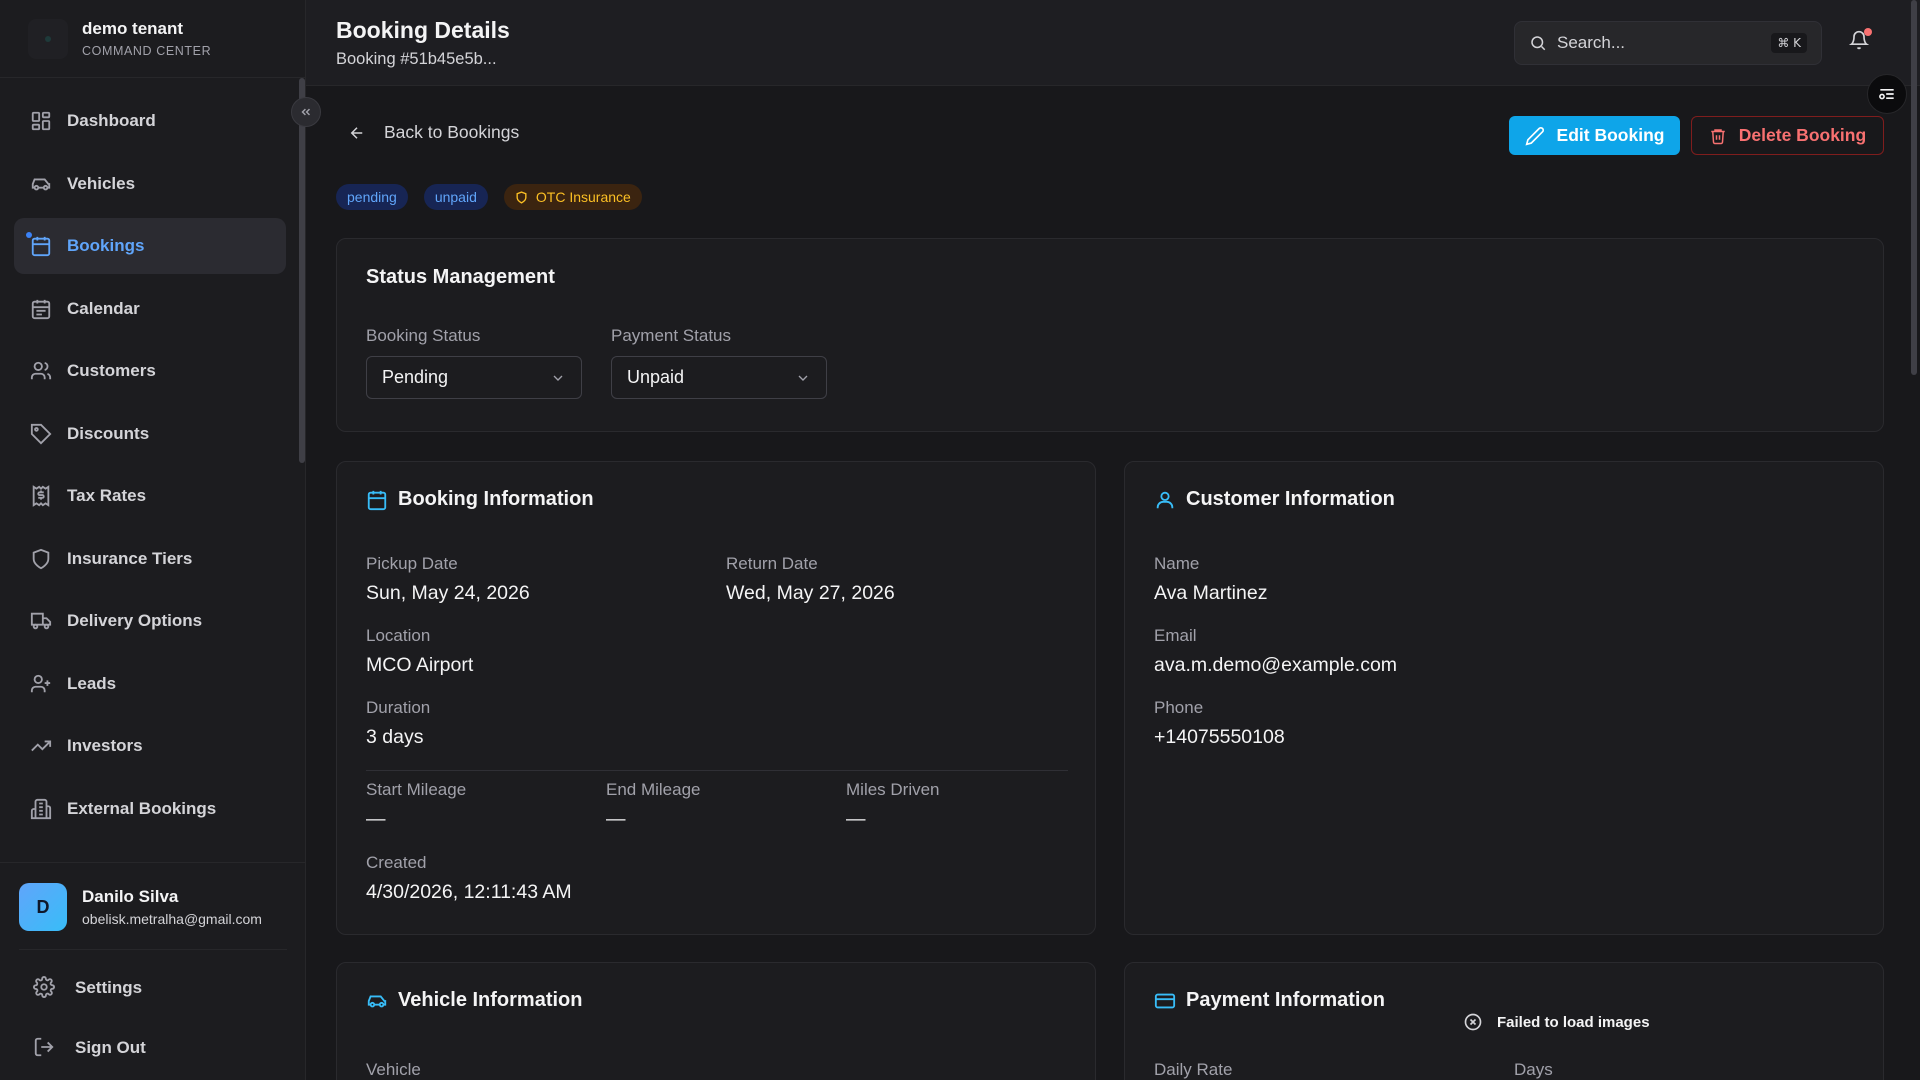  What do you see at coordinates (398, 635) in the screenshot?
I see `location-label: Location` at bounding box center [398, 635].